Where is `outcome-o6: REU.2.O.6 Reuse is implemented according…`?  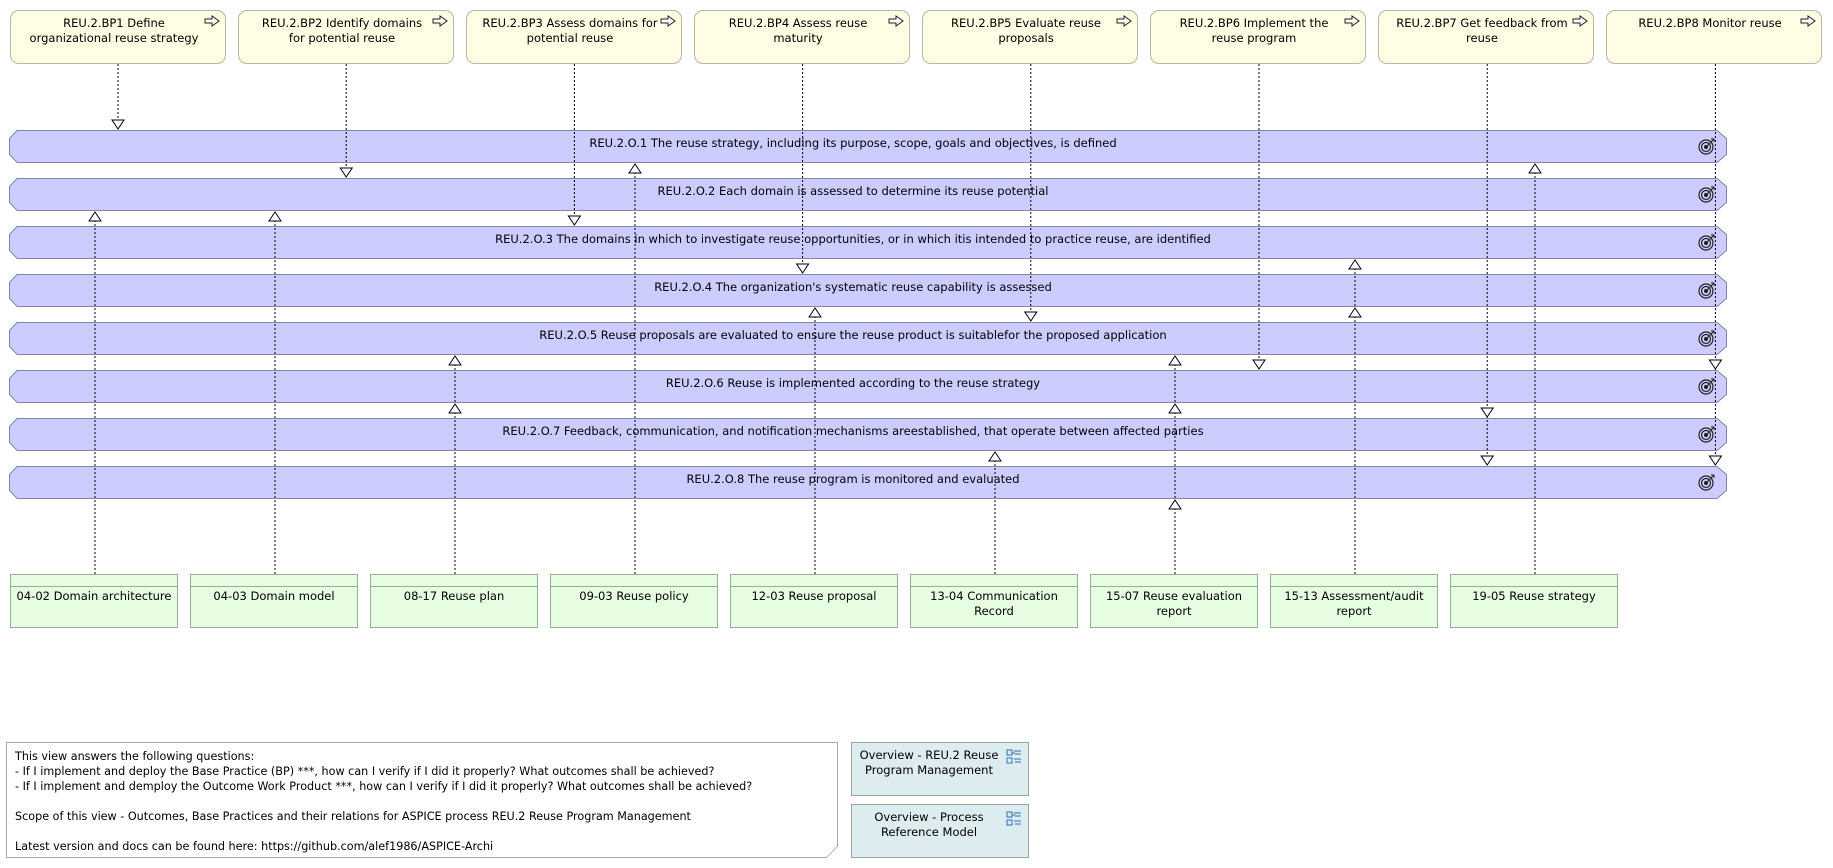
outcome-o6: REU.2.O.6 Reuse is implemented according… is located at coordinates (868, 386).